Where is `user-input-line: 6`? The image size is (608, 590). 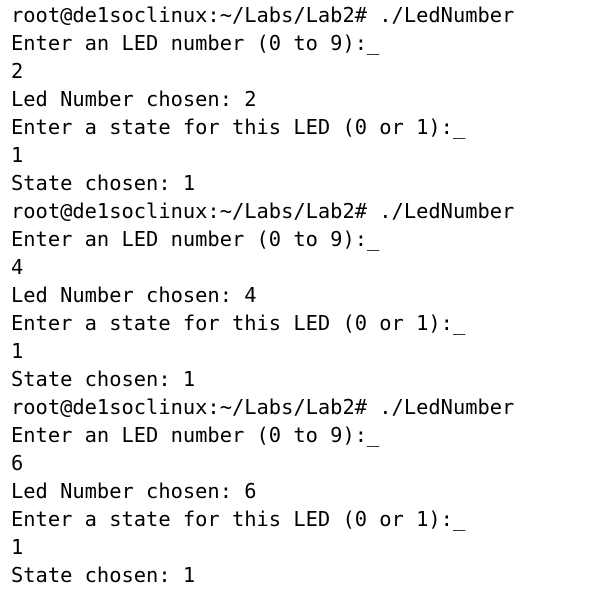
user-input-line: 6 is located at coordinates (17, 463).